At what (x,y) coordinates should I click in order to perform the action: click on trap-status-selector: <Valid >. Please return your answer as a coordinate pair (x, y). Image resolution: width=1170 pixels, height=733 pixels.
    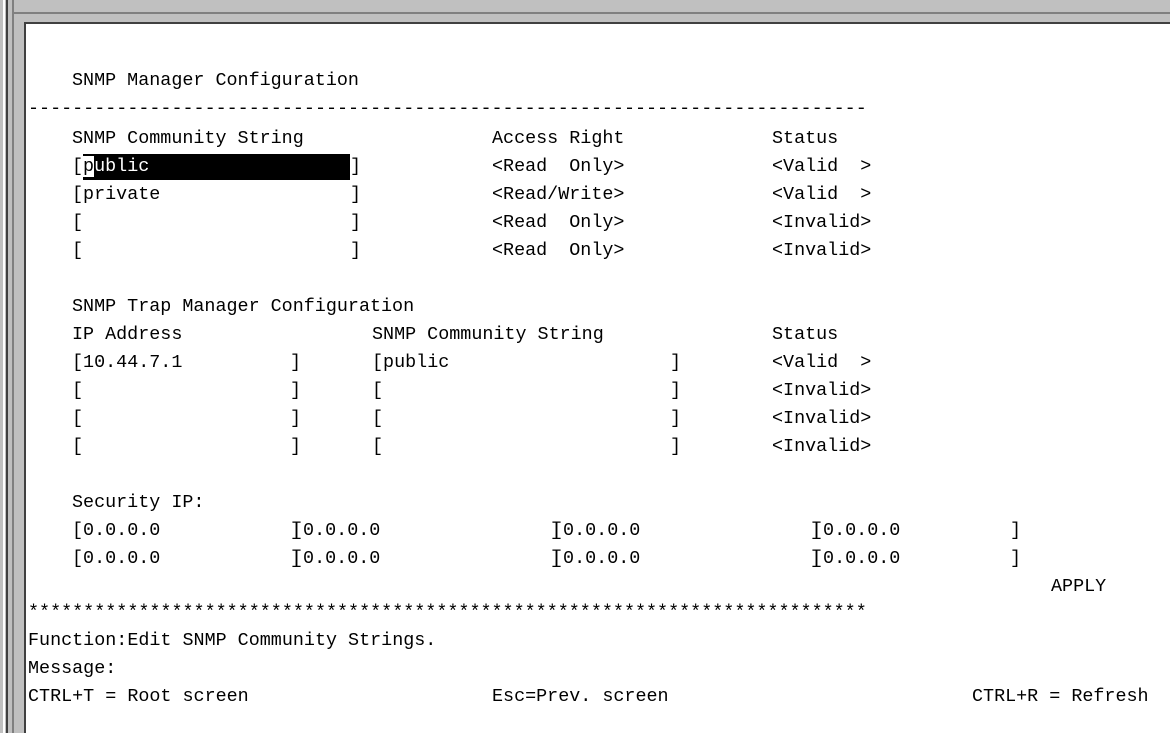
    Looking at the image, I should click on (821, 363).